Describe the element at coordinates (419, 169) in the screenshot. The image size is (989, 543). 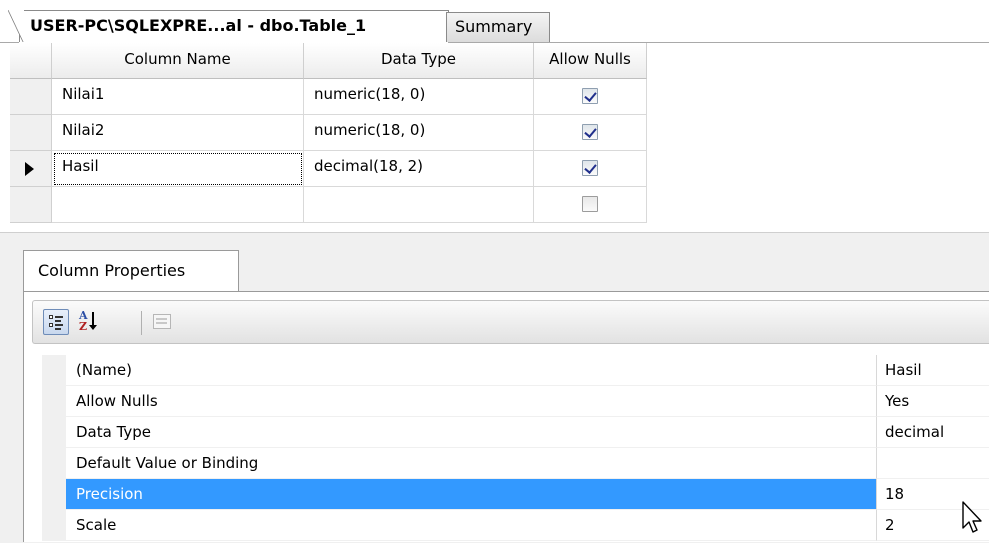
I see `data-type-cell: decimal(18, 2)` at that location.